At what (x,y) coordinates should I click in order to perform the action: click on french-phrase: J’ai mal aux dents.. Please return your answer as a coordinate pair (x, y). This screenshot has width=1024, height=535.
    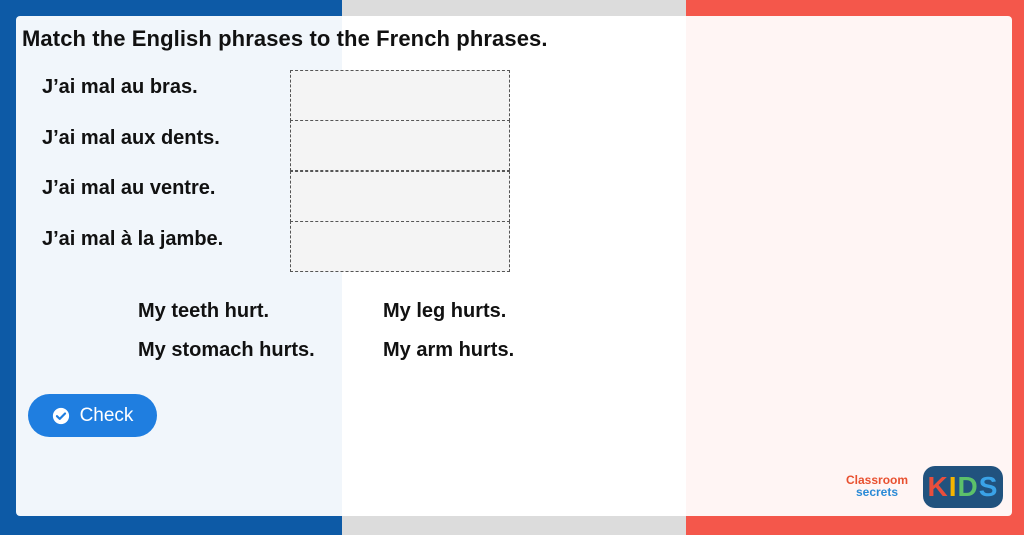
    Looking at the image, I should click on (131, 138).